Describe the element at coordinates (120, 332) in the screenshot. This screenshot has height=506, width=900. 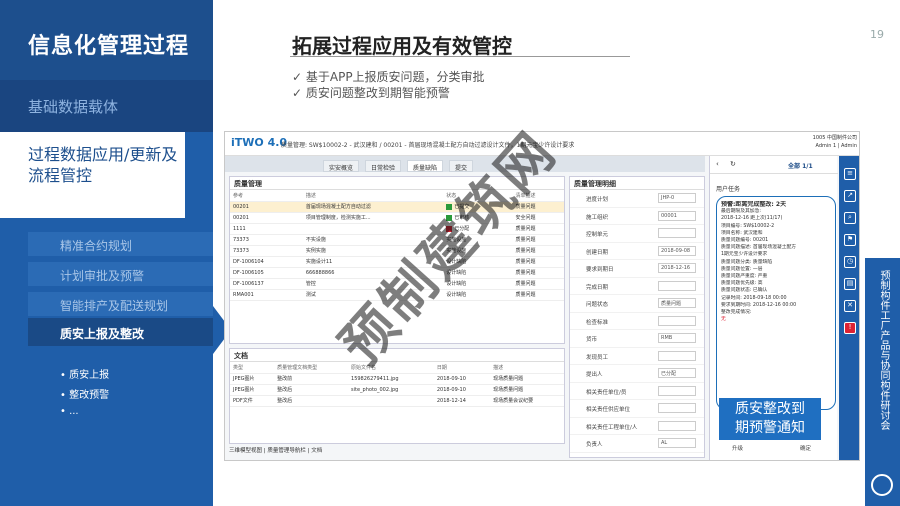
I see `sidebar-item-active: 质安上报及整改` at that location.